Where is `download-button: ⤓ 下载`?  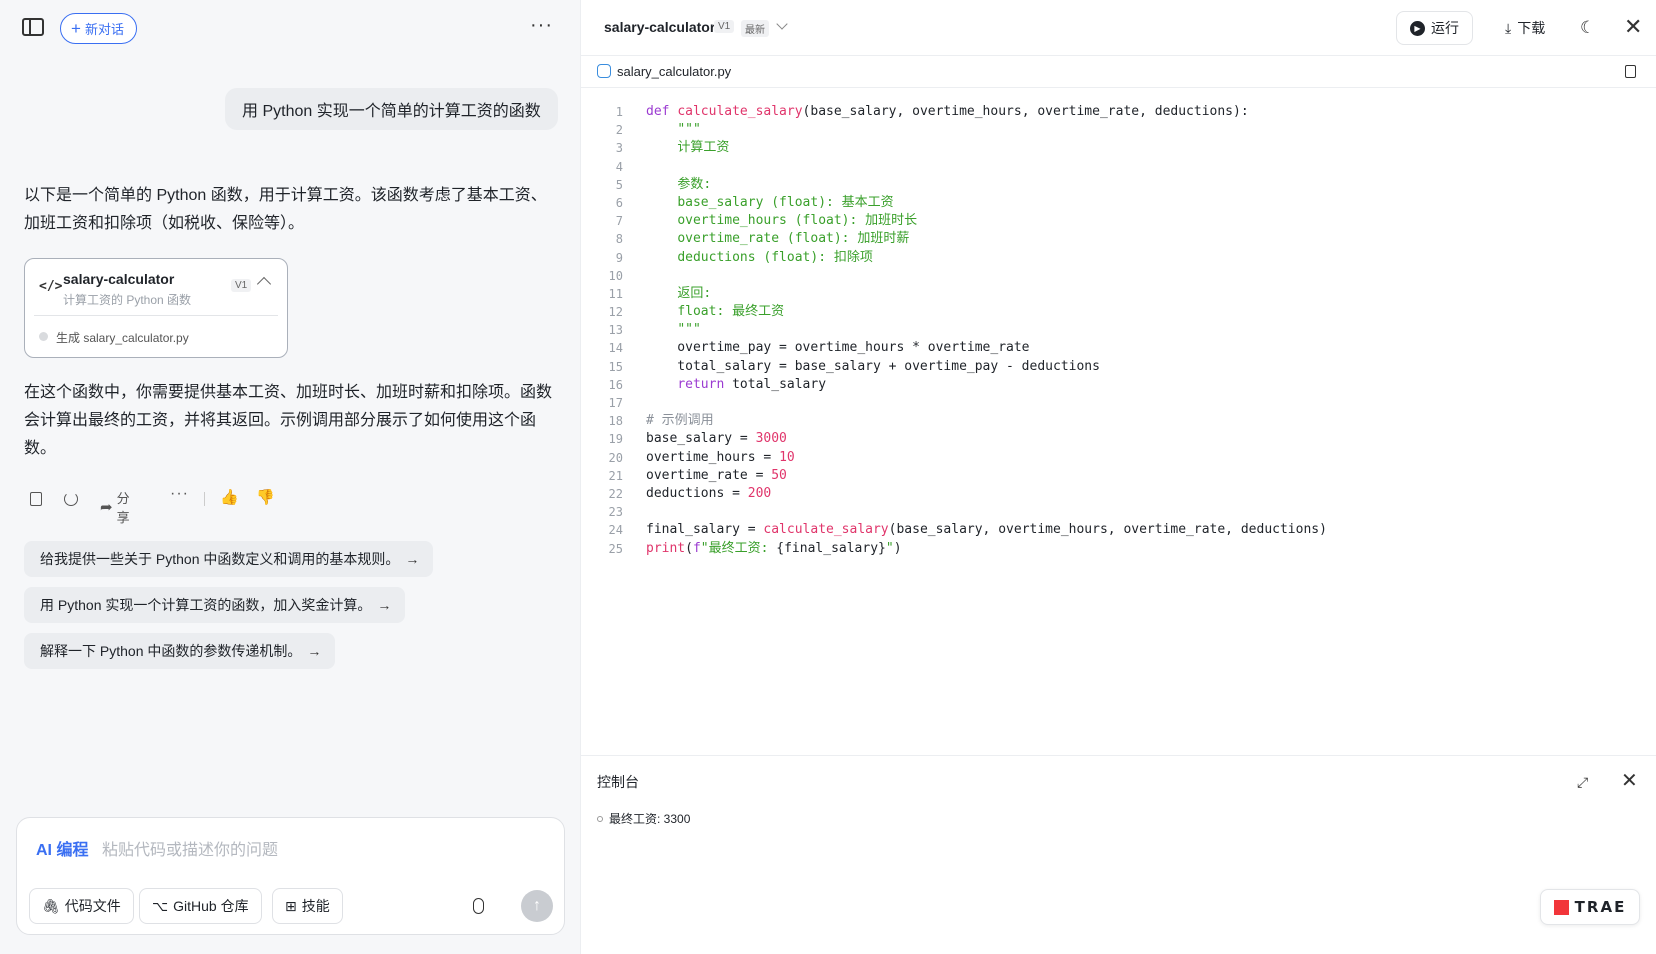 download-button: ⤓ 下载 is located at coordinates (1525, 28).